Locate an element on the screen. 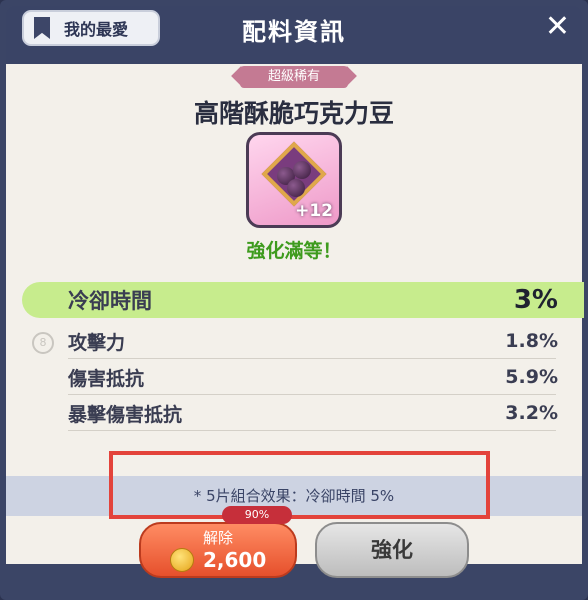  highlight-box is located at coordinates (299, 485).